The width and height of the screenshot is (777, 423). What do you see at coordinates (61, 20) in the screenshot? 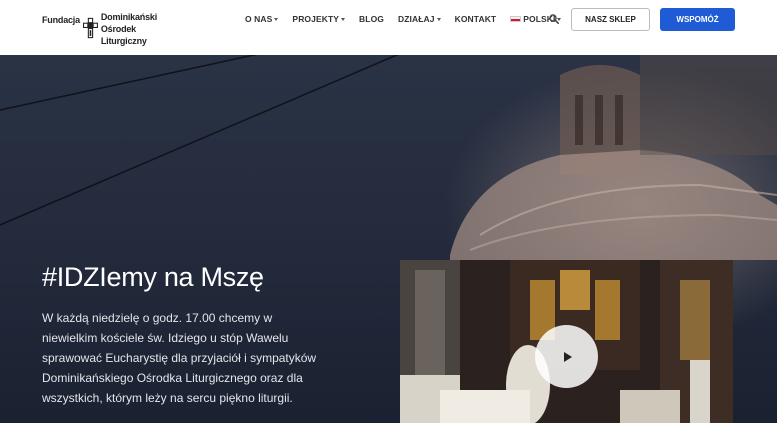
I see `logo-text-fundacja: Fundacja` at bounding box center [61, 20].